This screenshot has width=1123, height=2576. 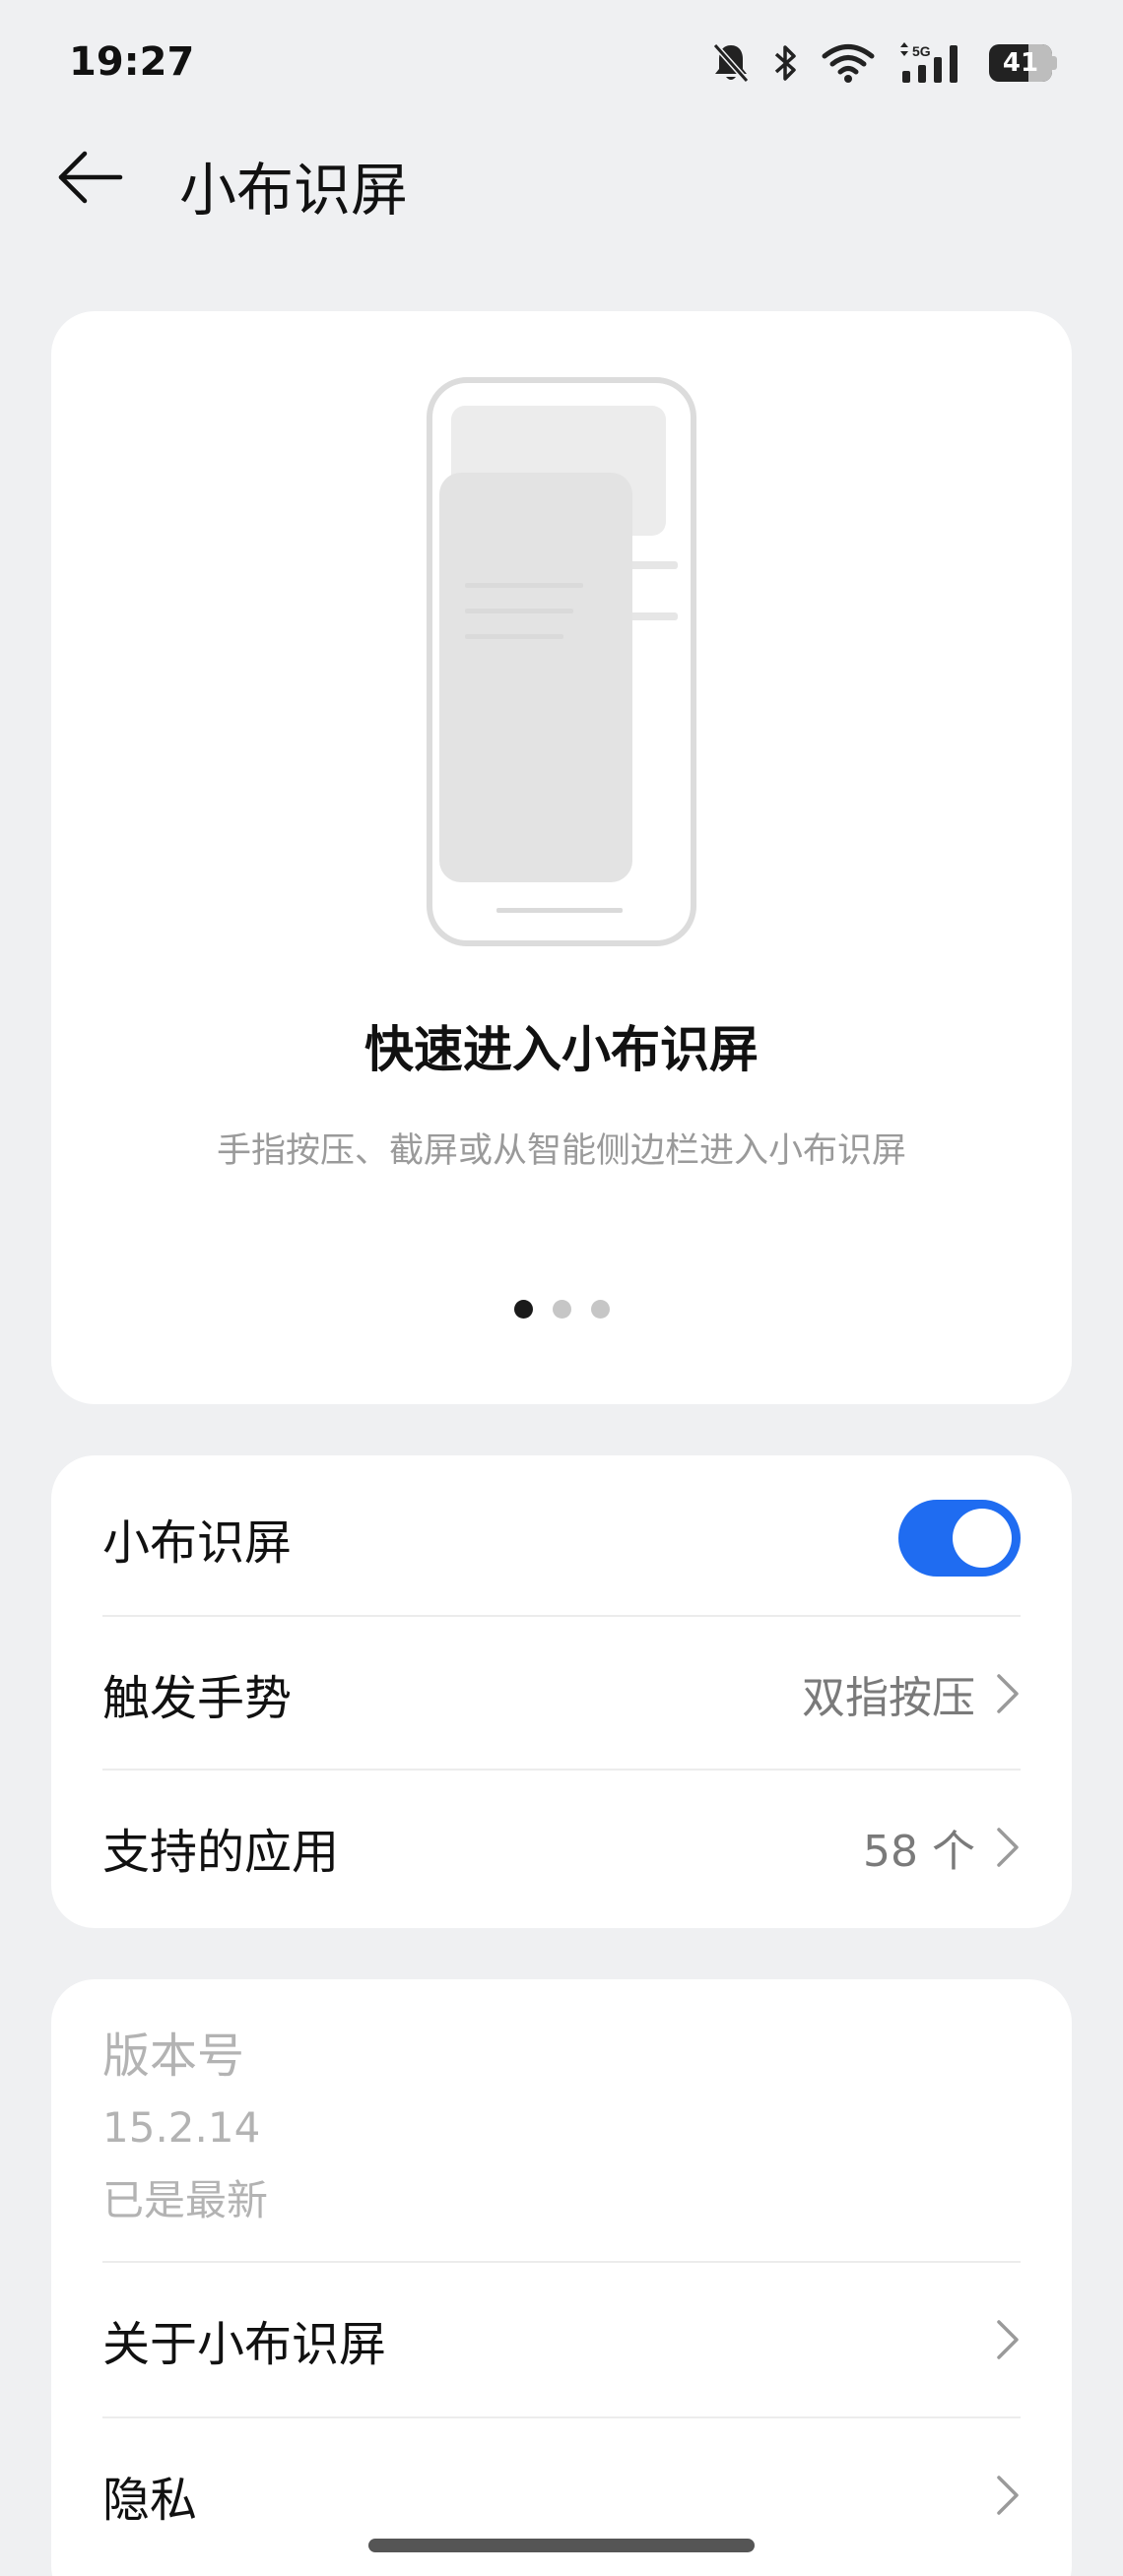 What do you see at coordinates (221, 1852) in the screenshot?
I see `apps-row-label: 支持的应用` at bounding box center [221, 1852].